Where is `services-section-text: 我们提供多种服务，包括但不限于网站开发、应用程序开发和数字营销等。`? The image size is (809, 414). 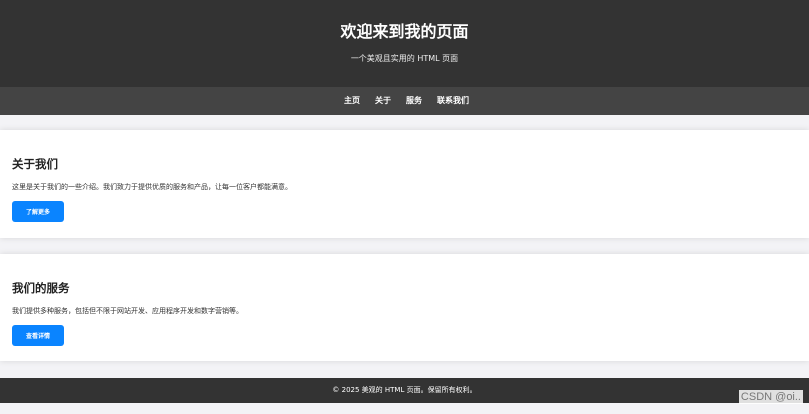 services-section-text: 我们提供多种服务，包括但不限于网站开发、应用程序开发和数字营销等。 is located at coordinates (127, 311).